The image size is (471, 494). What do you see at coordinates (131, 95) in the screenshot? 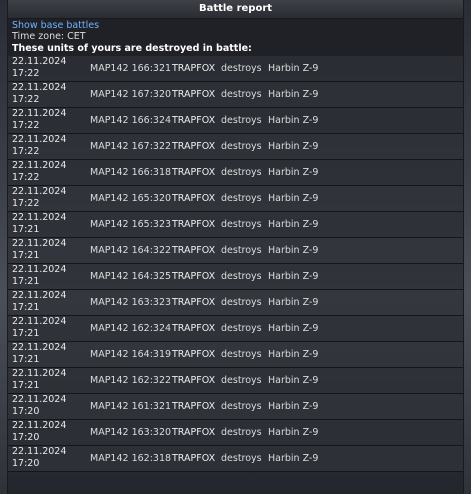
I see `battle-coordinates: MAP142 167:320` at bounding box center [131, 95].